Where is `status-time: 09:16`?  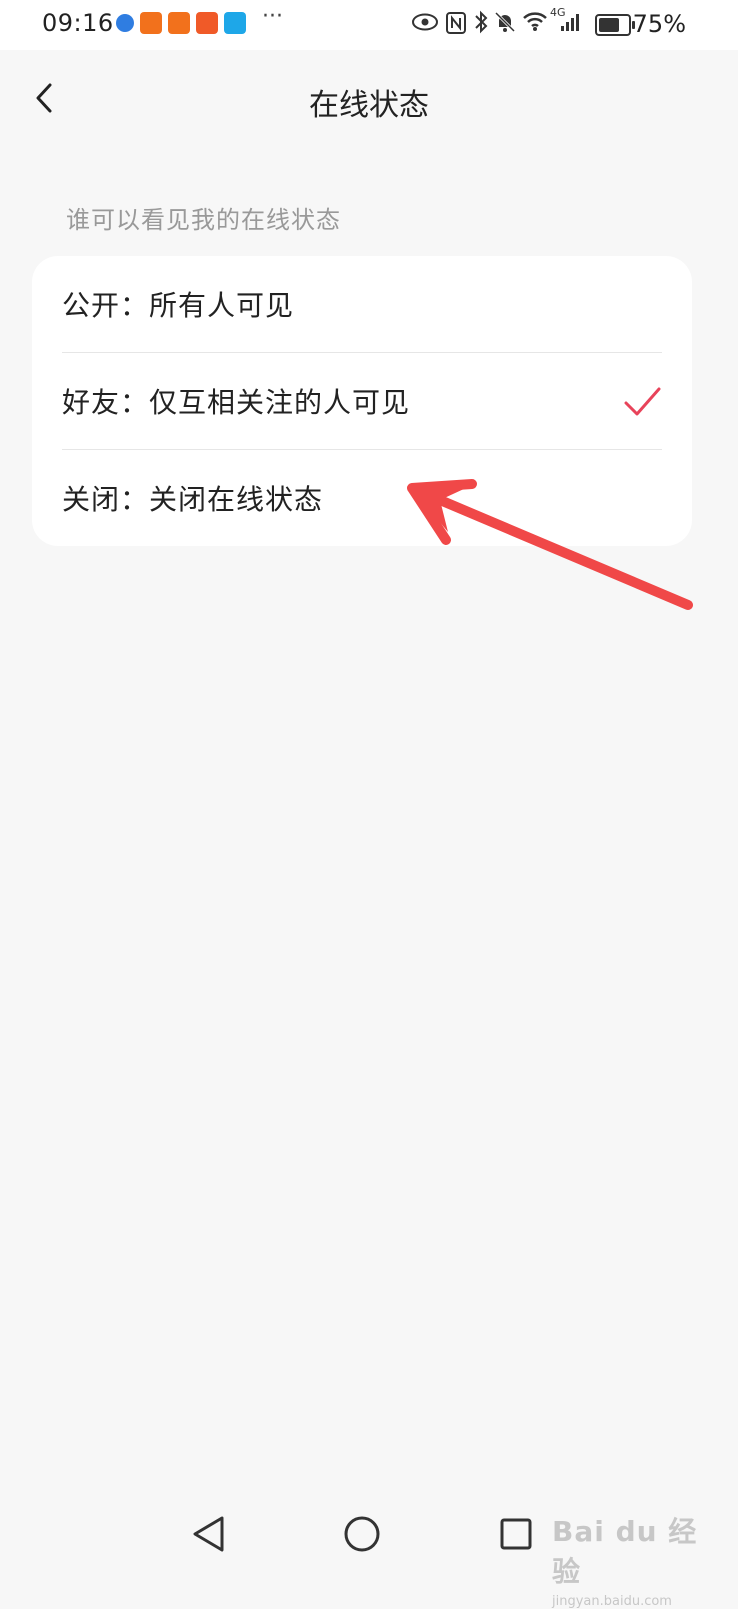
status-time: 09:16 is located at coordinates (78, 23).